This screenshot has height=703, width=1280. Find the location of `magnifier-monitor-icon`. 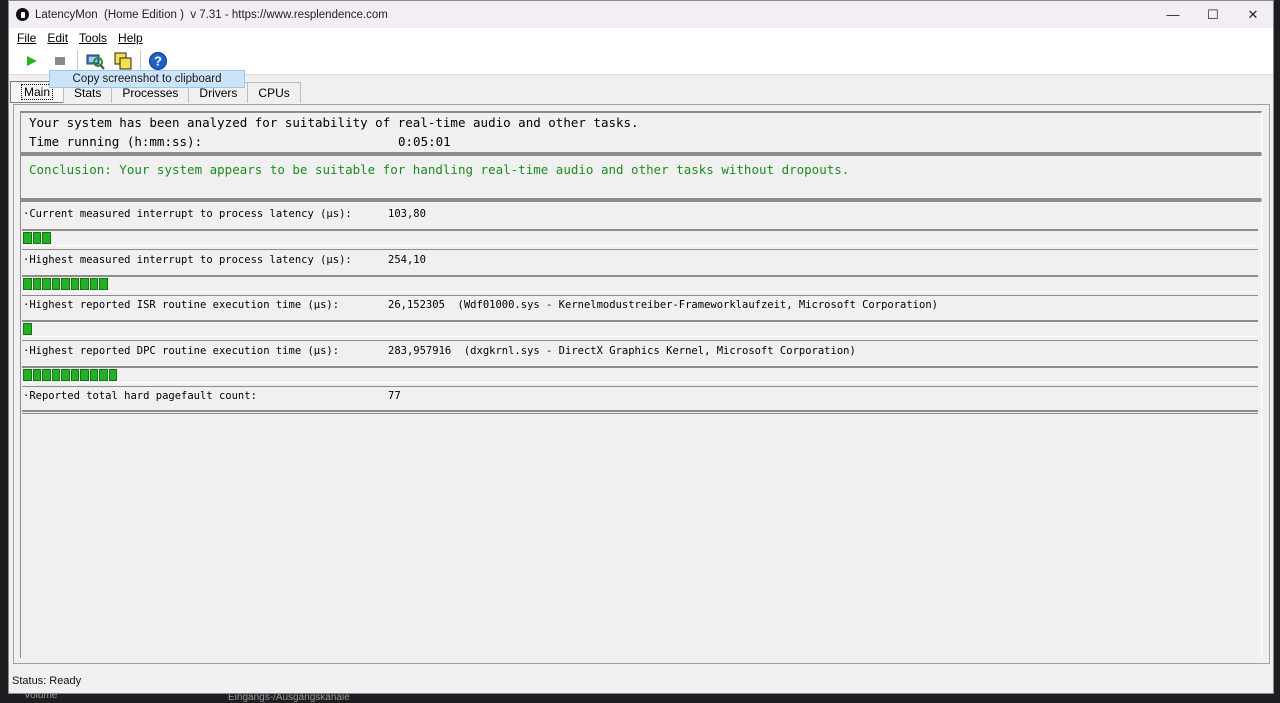

magnifier-monitor-icon is located at coordinates (95, 62).